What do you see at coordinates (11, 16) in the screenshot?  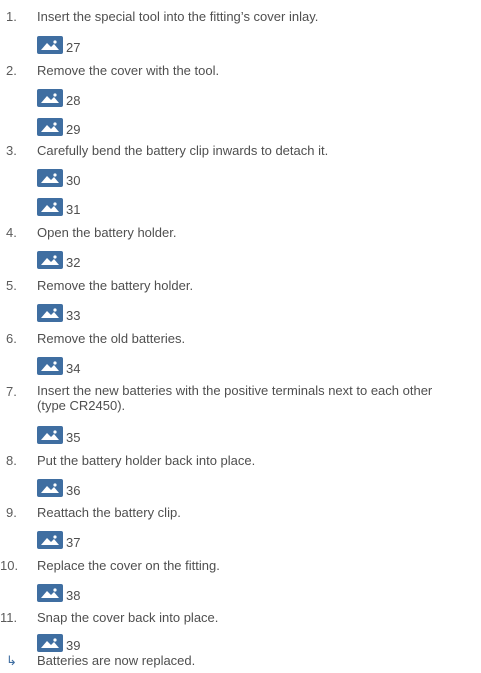 I see `step-number: 1.` at bounding box center [11, 16].